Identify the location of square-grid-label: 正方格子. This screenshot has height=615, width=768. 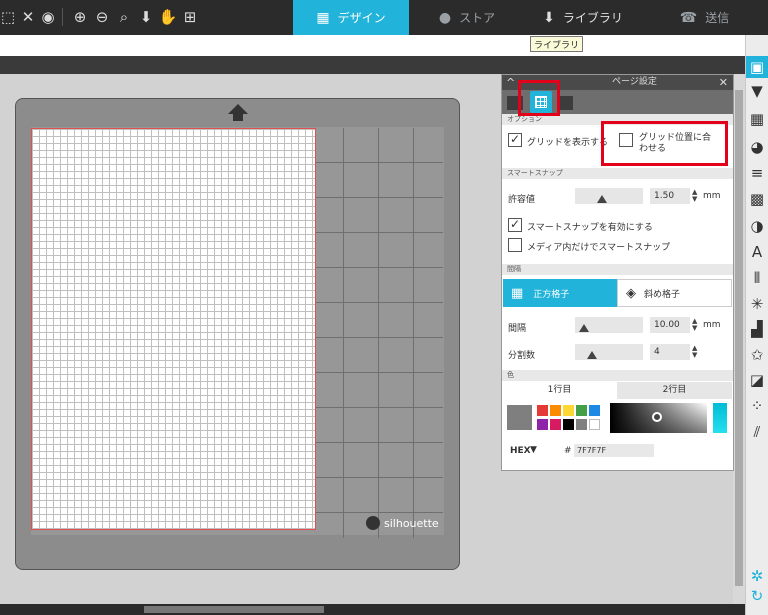
(551, 294).